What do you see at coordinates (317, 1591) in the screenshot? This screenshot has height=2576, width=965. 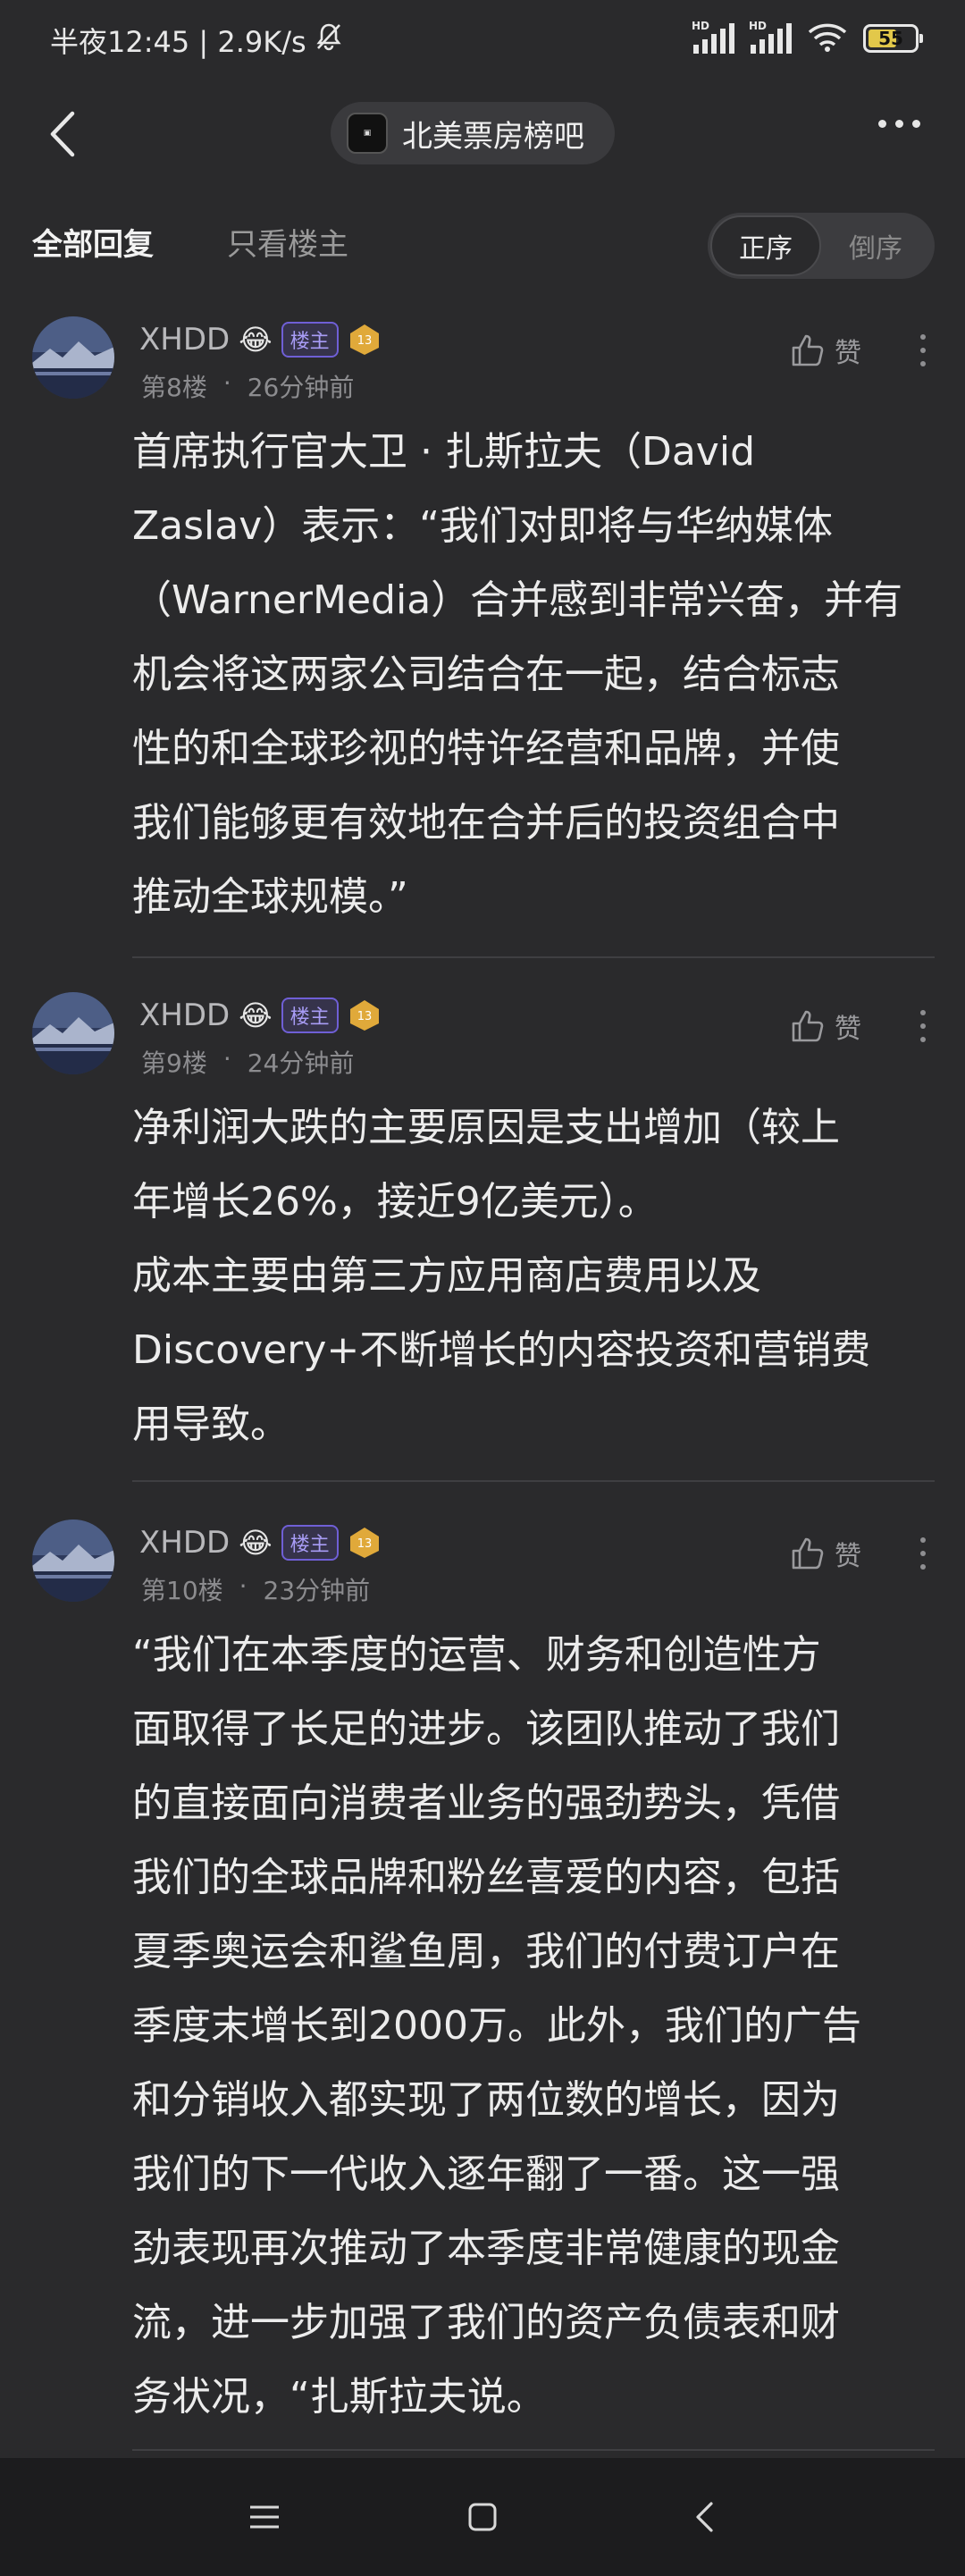 I see `post-time: 23分钟前` at bounding box center [317, 1591].